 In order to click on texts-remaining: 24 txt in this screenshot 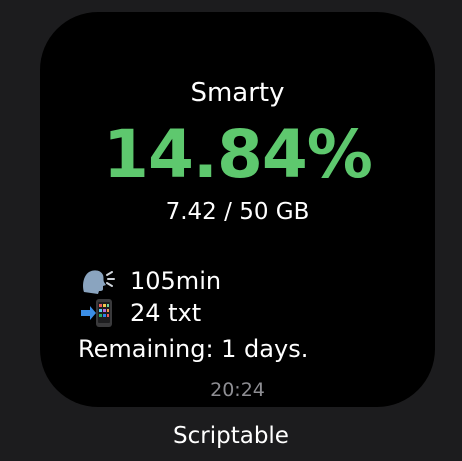, I will do `click(166, 313)`.